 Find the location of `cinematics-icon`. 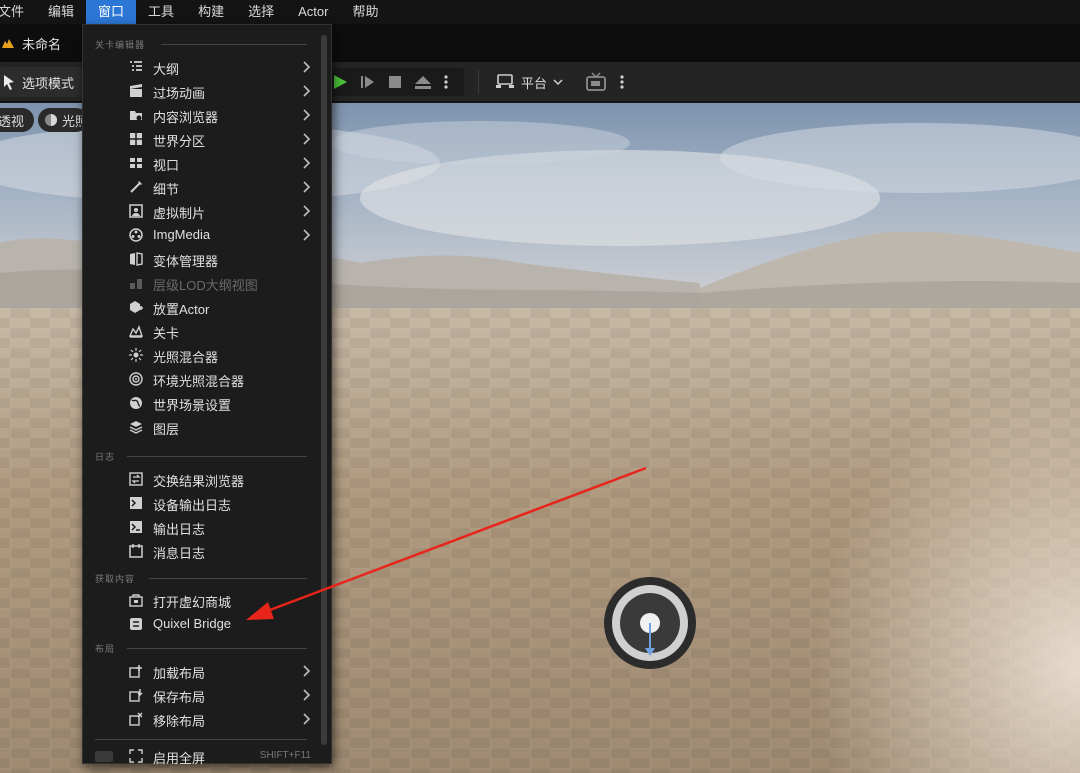

cinematics-icon is located at coordinates (136, 90).